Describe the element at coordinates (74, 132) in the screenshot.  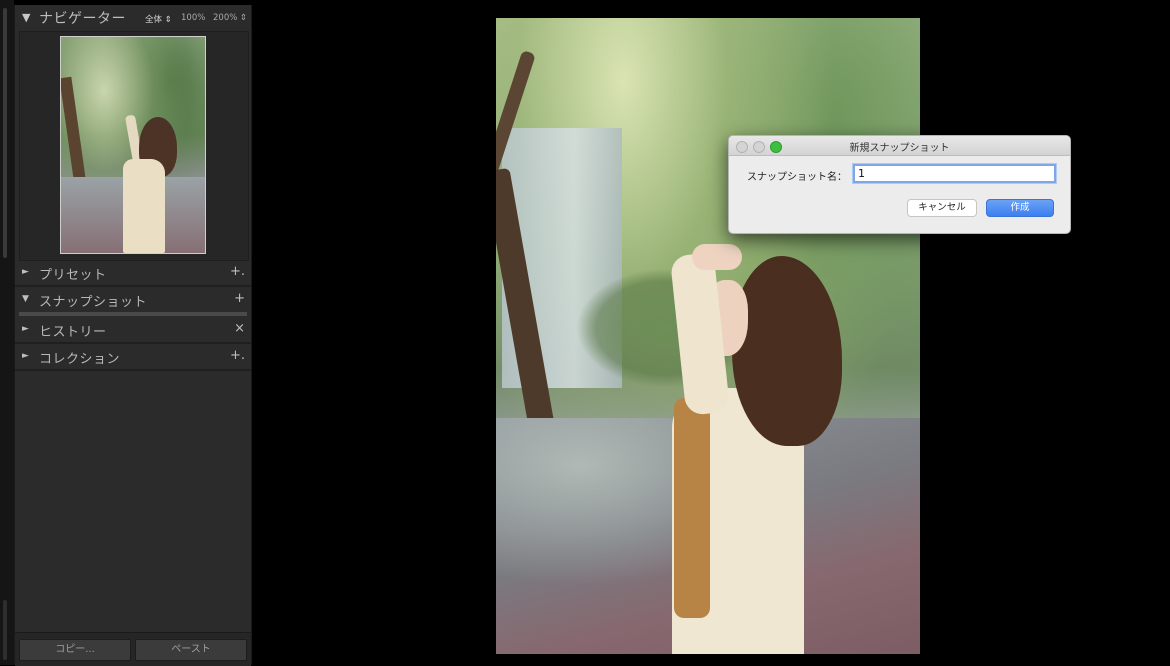
I see `thumb-tree` at that location.